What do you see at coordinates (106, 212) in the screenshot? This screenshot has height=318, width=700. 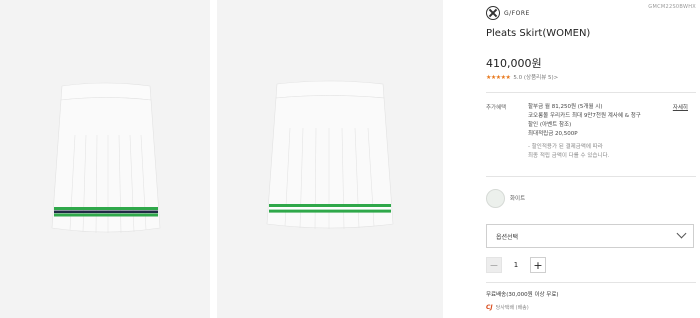 I see `front-stripe-navy` at bounding box center [106, 212].